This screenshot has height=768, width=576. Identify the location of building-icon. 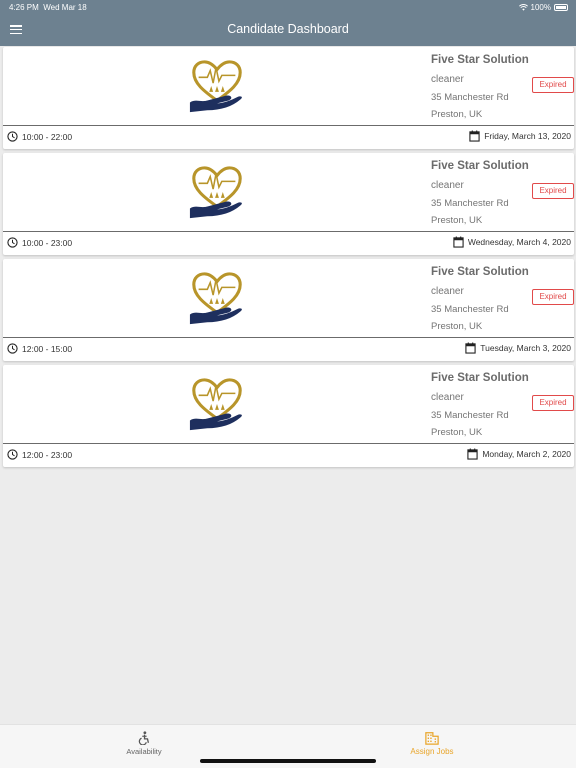
(432, 738).